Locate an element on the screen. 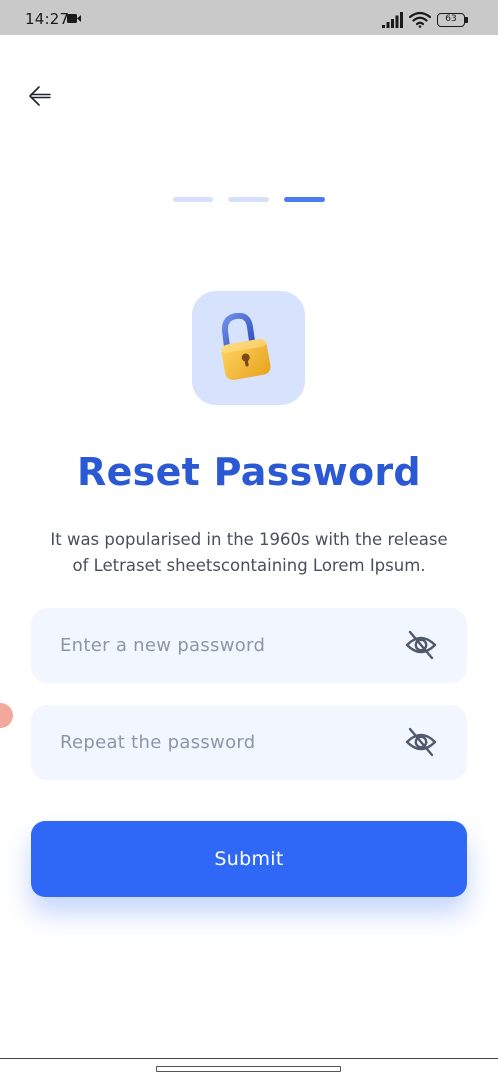 The width and height of the screenshot is (498, 1080). home-indicator is located at coordinates (248, 1069).